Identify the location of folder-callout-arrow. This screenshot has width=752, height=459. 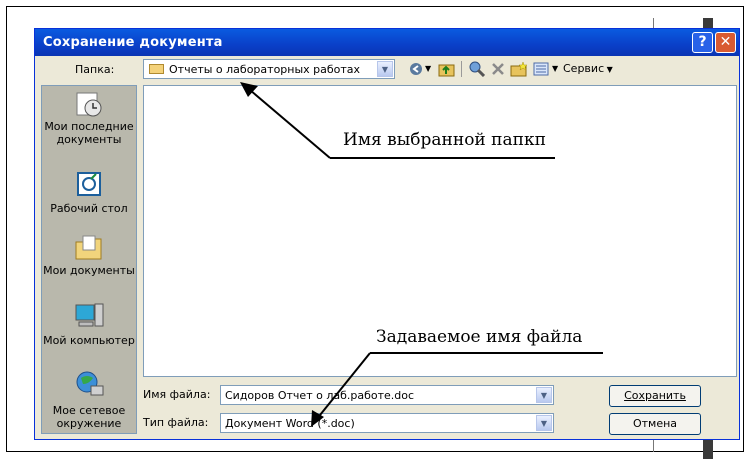
(290, 124).